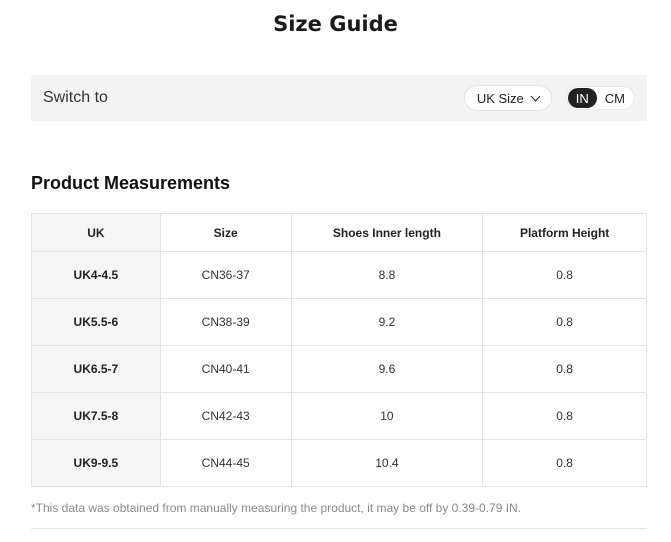  I want to click on table-row: UK5.5-6 CN38-39 9.2 0.8, so click(339, 322).